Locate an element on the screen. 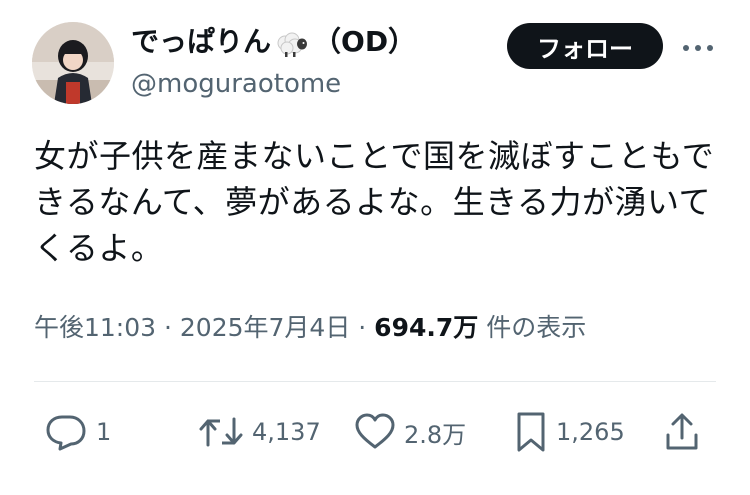 This screenshot has width=750, height=495. repost-icon is located at coordinates (221, 432).